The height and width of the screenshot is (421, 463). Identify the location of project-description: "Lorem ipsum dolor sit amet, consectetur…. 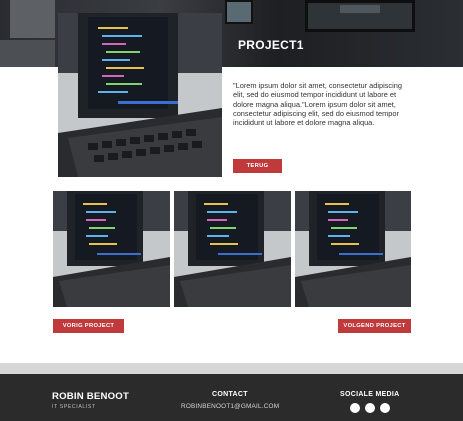
(317, 104).